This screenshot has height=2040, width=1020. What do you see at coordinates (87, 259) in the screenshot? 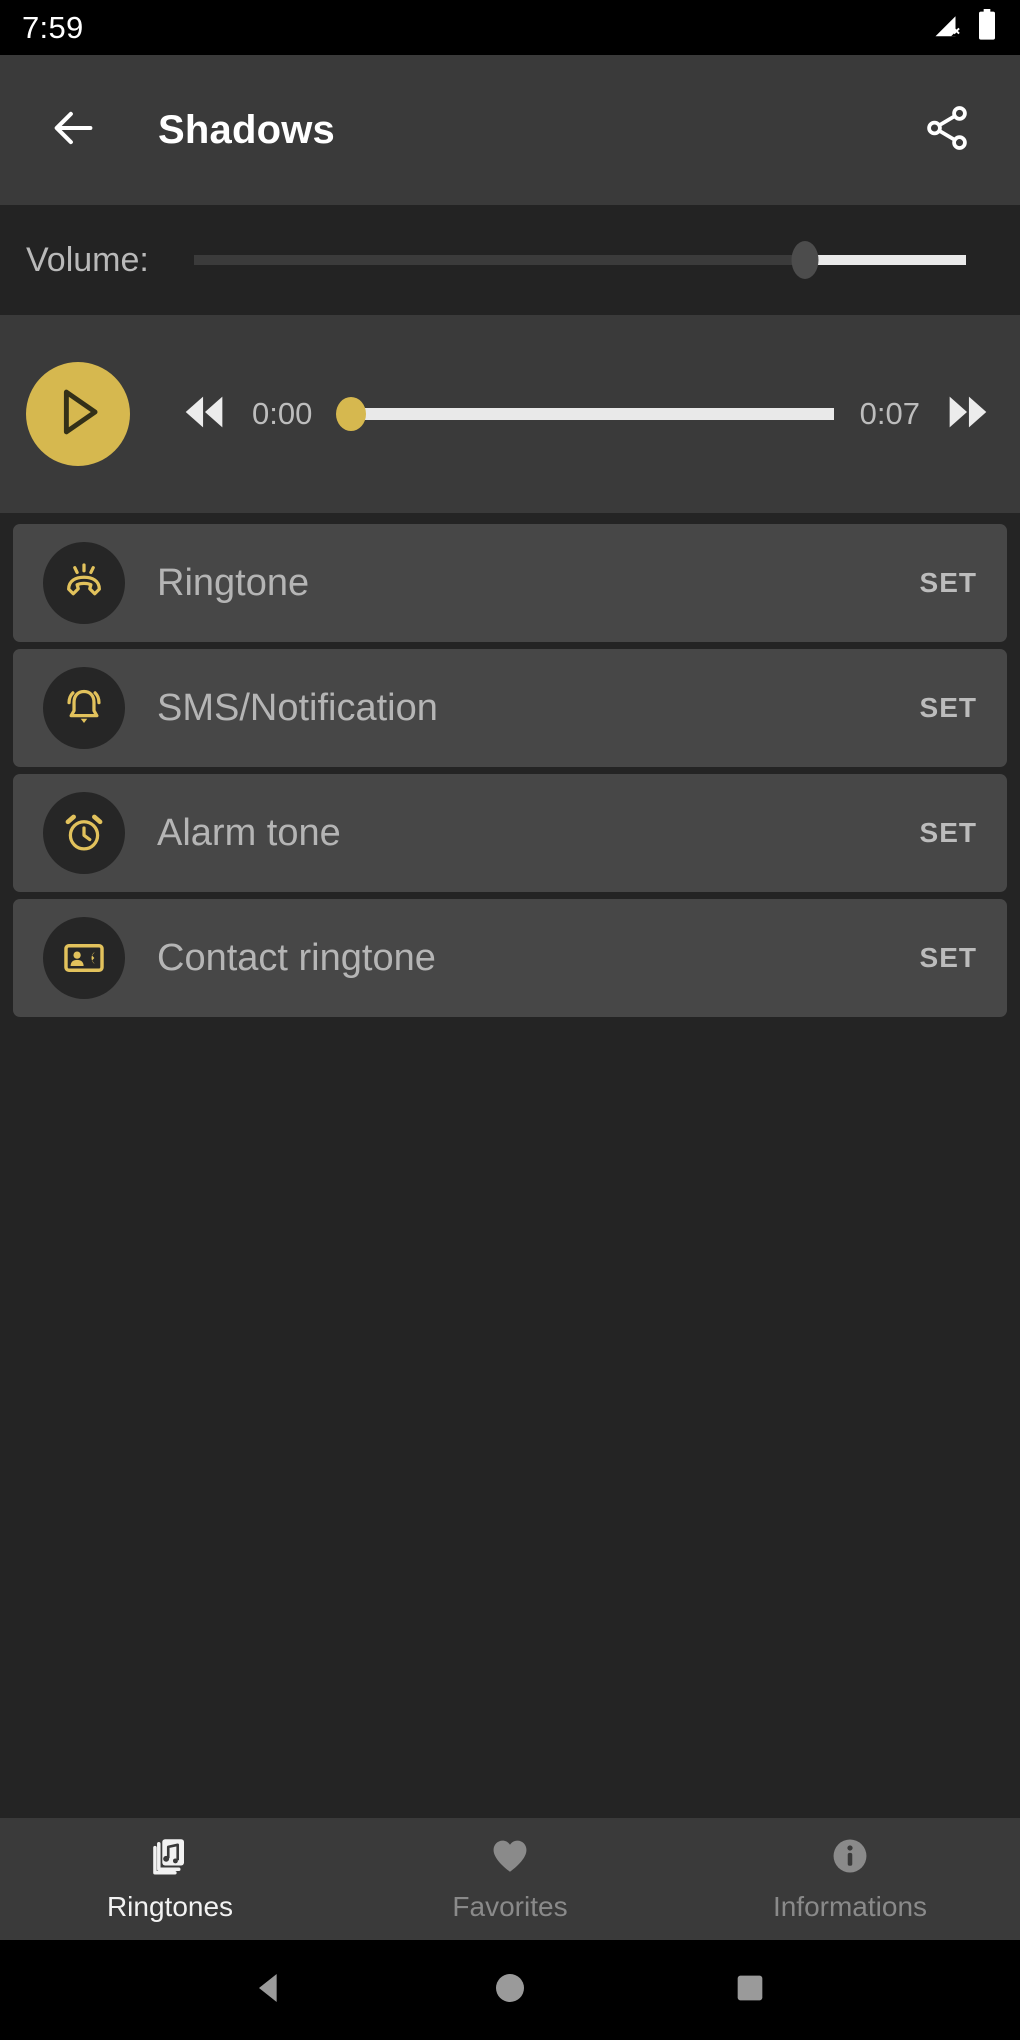
I see `volume-label: Volume:` at bounding box center [87, 259].